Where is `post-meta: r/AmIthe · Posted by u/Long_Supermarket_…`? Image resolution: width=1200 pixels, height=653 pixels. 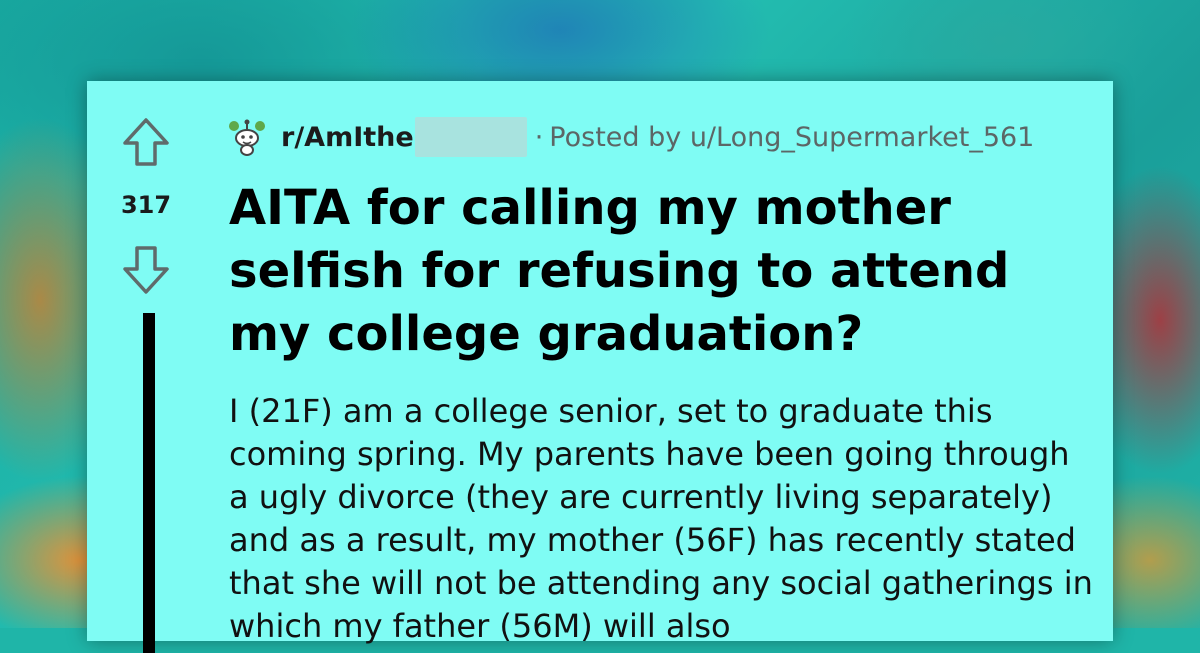 post-meta: r/AmIthe · Posted by u/Long_Supermarket_… is located at coordinates (630, 137).